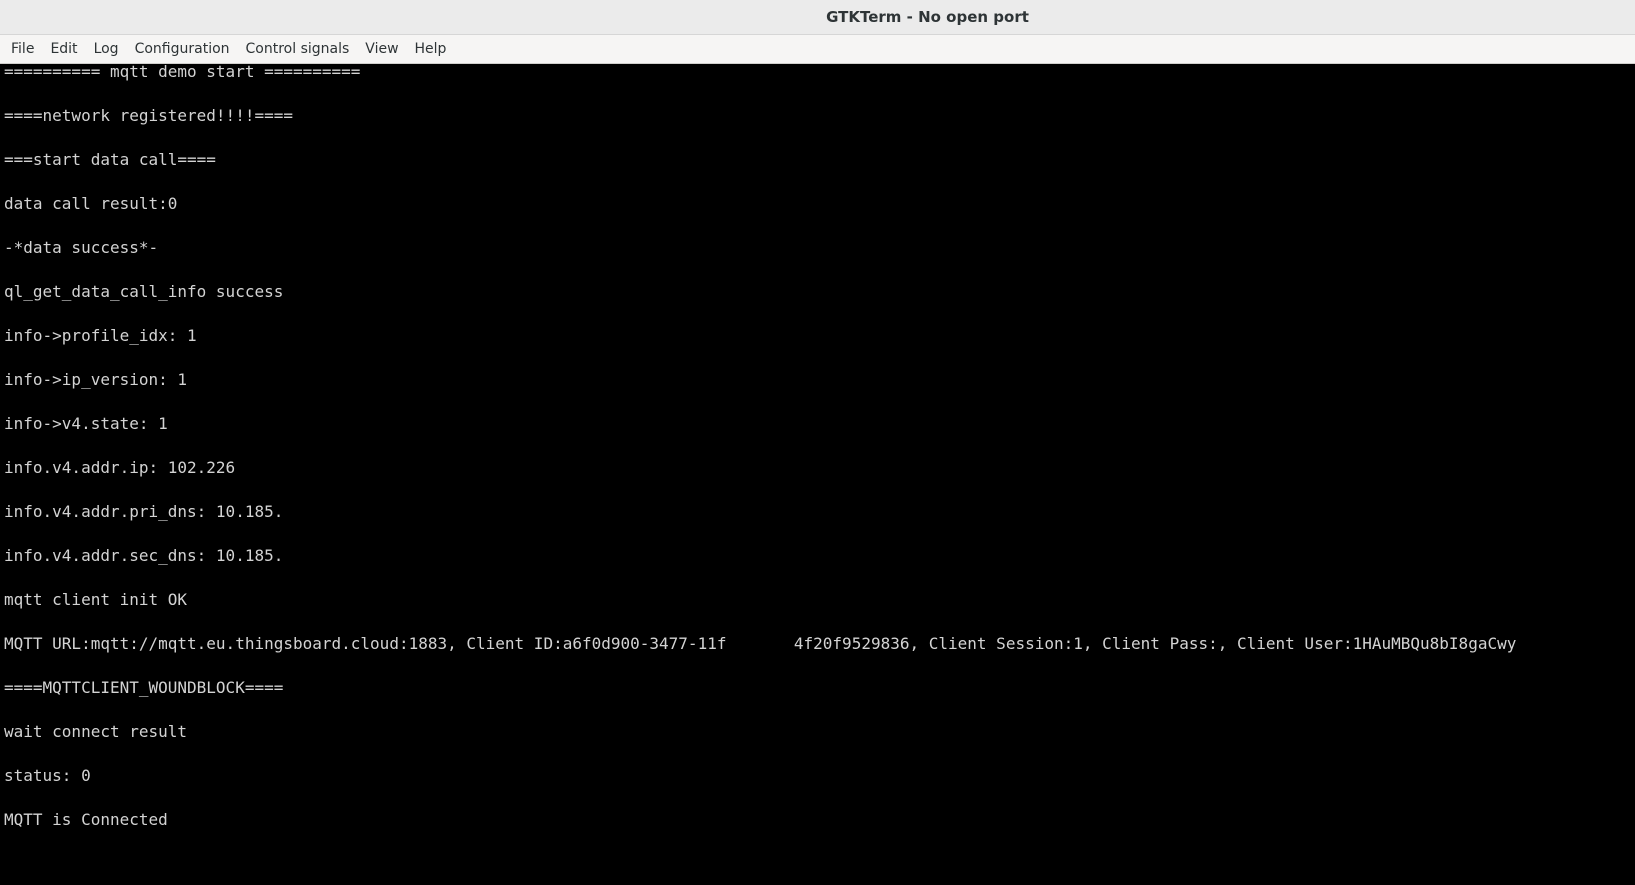  I want to click on title-bar: GTKTerm - No open port, so click(817, 17).